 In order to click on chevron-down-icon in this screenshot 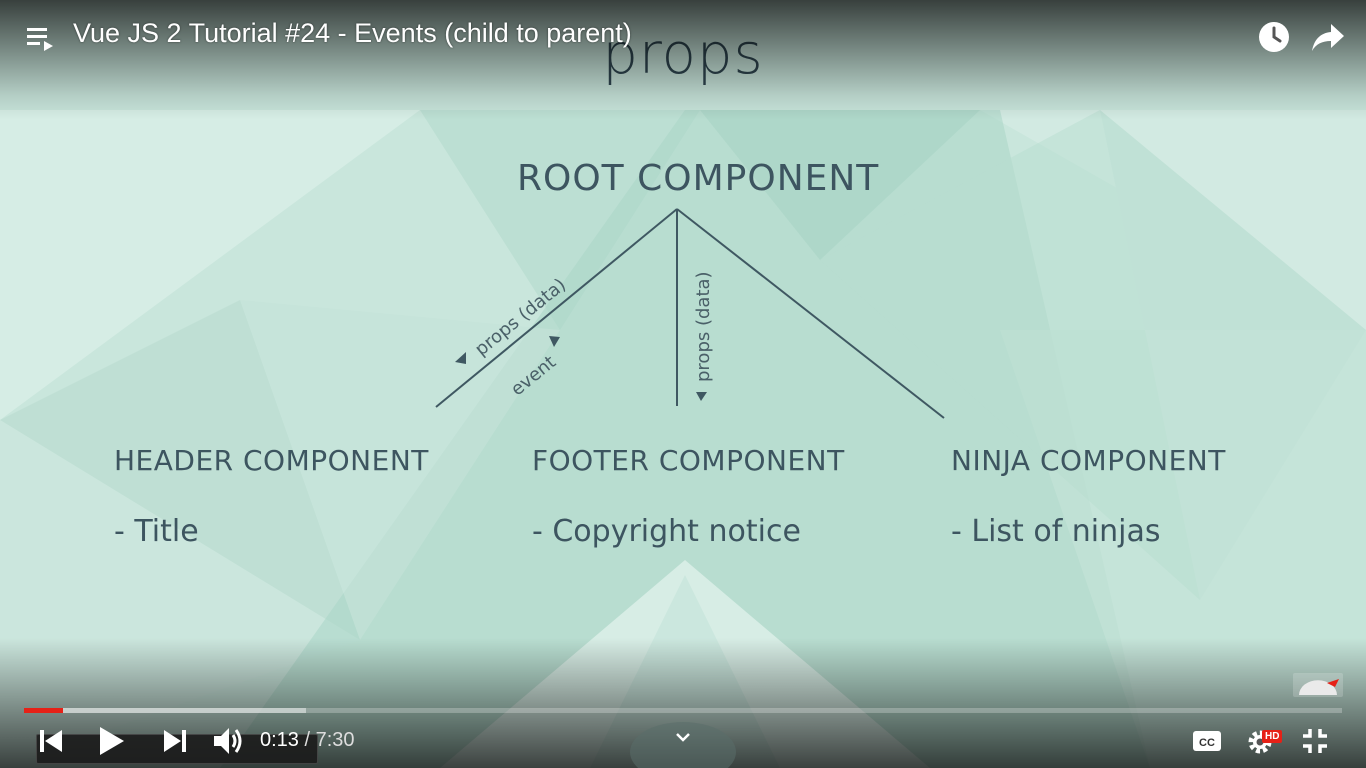, I will do `click(683, 737)`.